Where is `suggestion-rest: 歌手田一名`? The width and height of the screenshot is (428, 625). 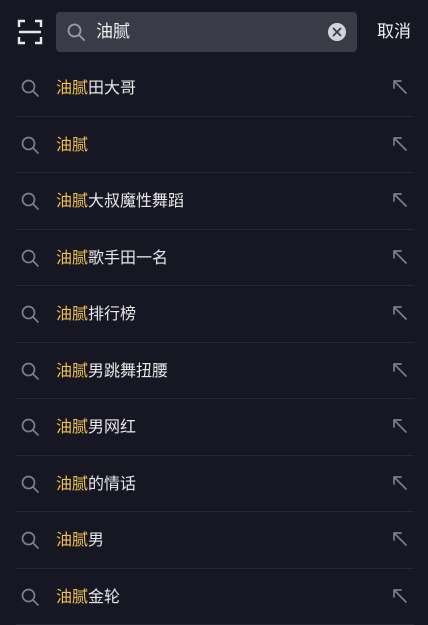 suggestion-rest: 歌手田一名 is located at coordinates (128, 257).